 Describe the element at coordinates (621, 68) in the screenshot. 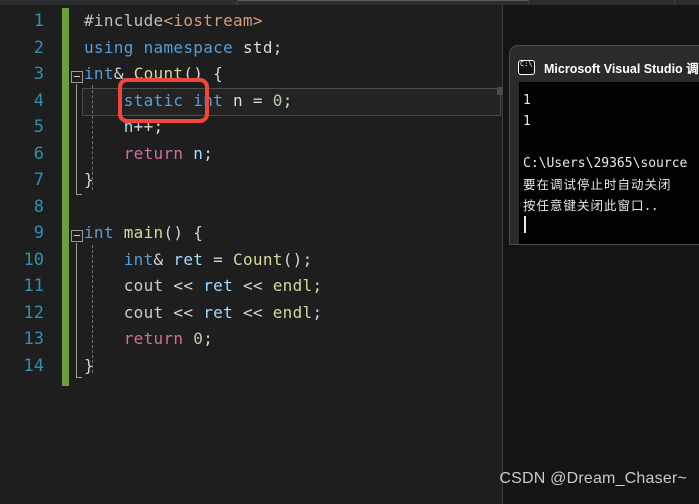

I see `console-title: Microsoft Visual Studio 调试` at that location.